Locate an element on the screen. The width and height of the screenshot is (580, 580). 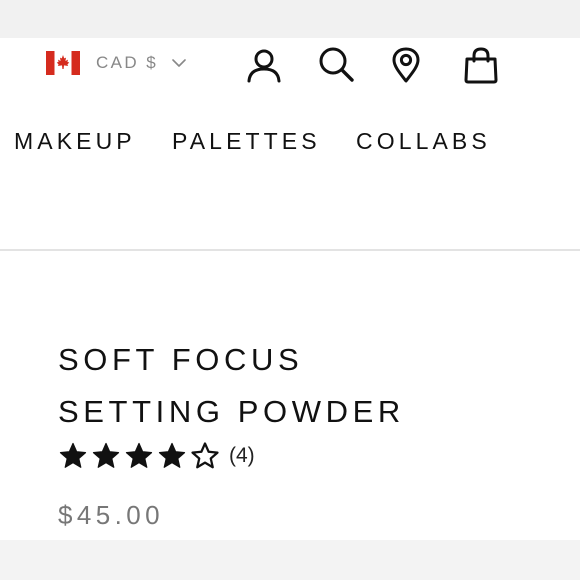
utility-bar: CAD $ is located at coordinates (290, 64).